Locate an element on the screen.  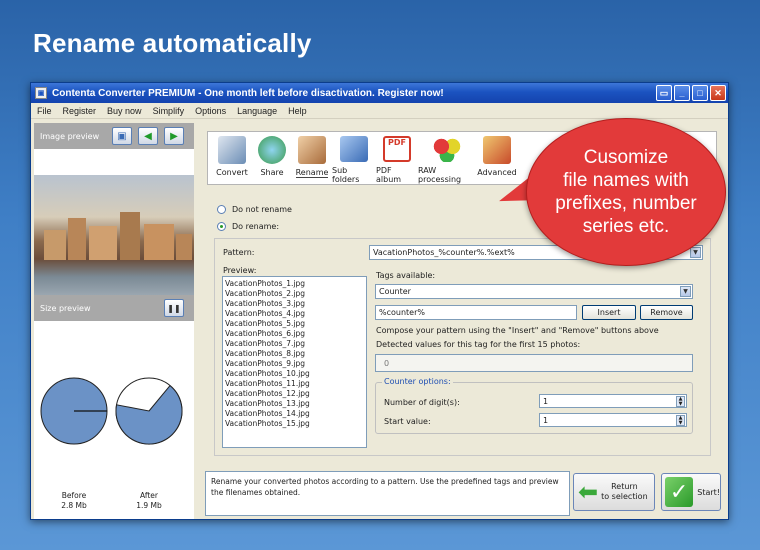
start-button: ✓ Start! is located at coordinates (691, 492).